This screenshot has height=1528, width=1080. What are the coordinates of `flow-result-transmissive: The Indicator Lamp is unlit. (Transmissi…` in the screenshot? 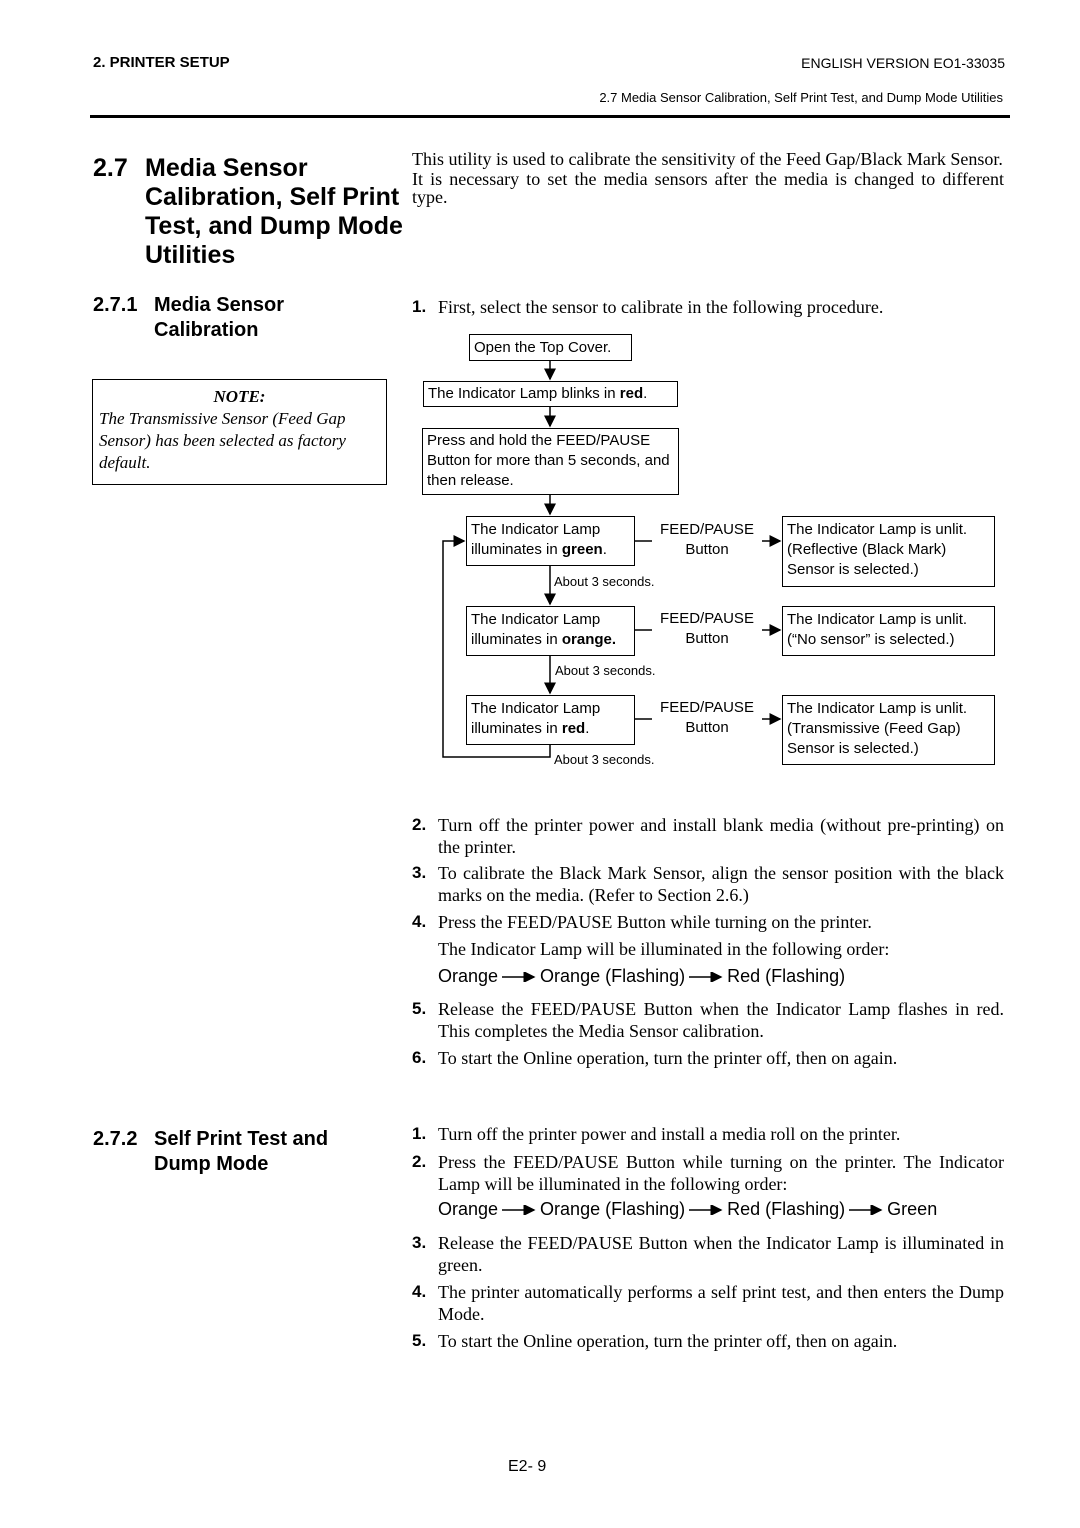 It's located at (888, 730).